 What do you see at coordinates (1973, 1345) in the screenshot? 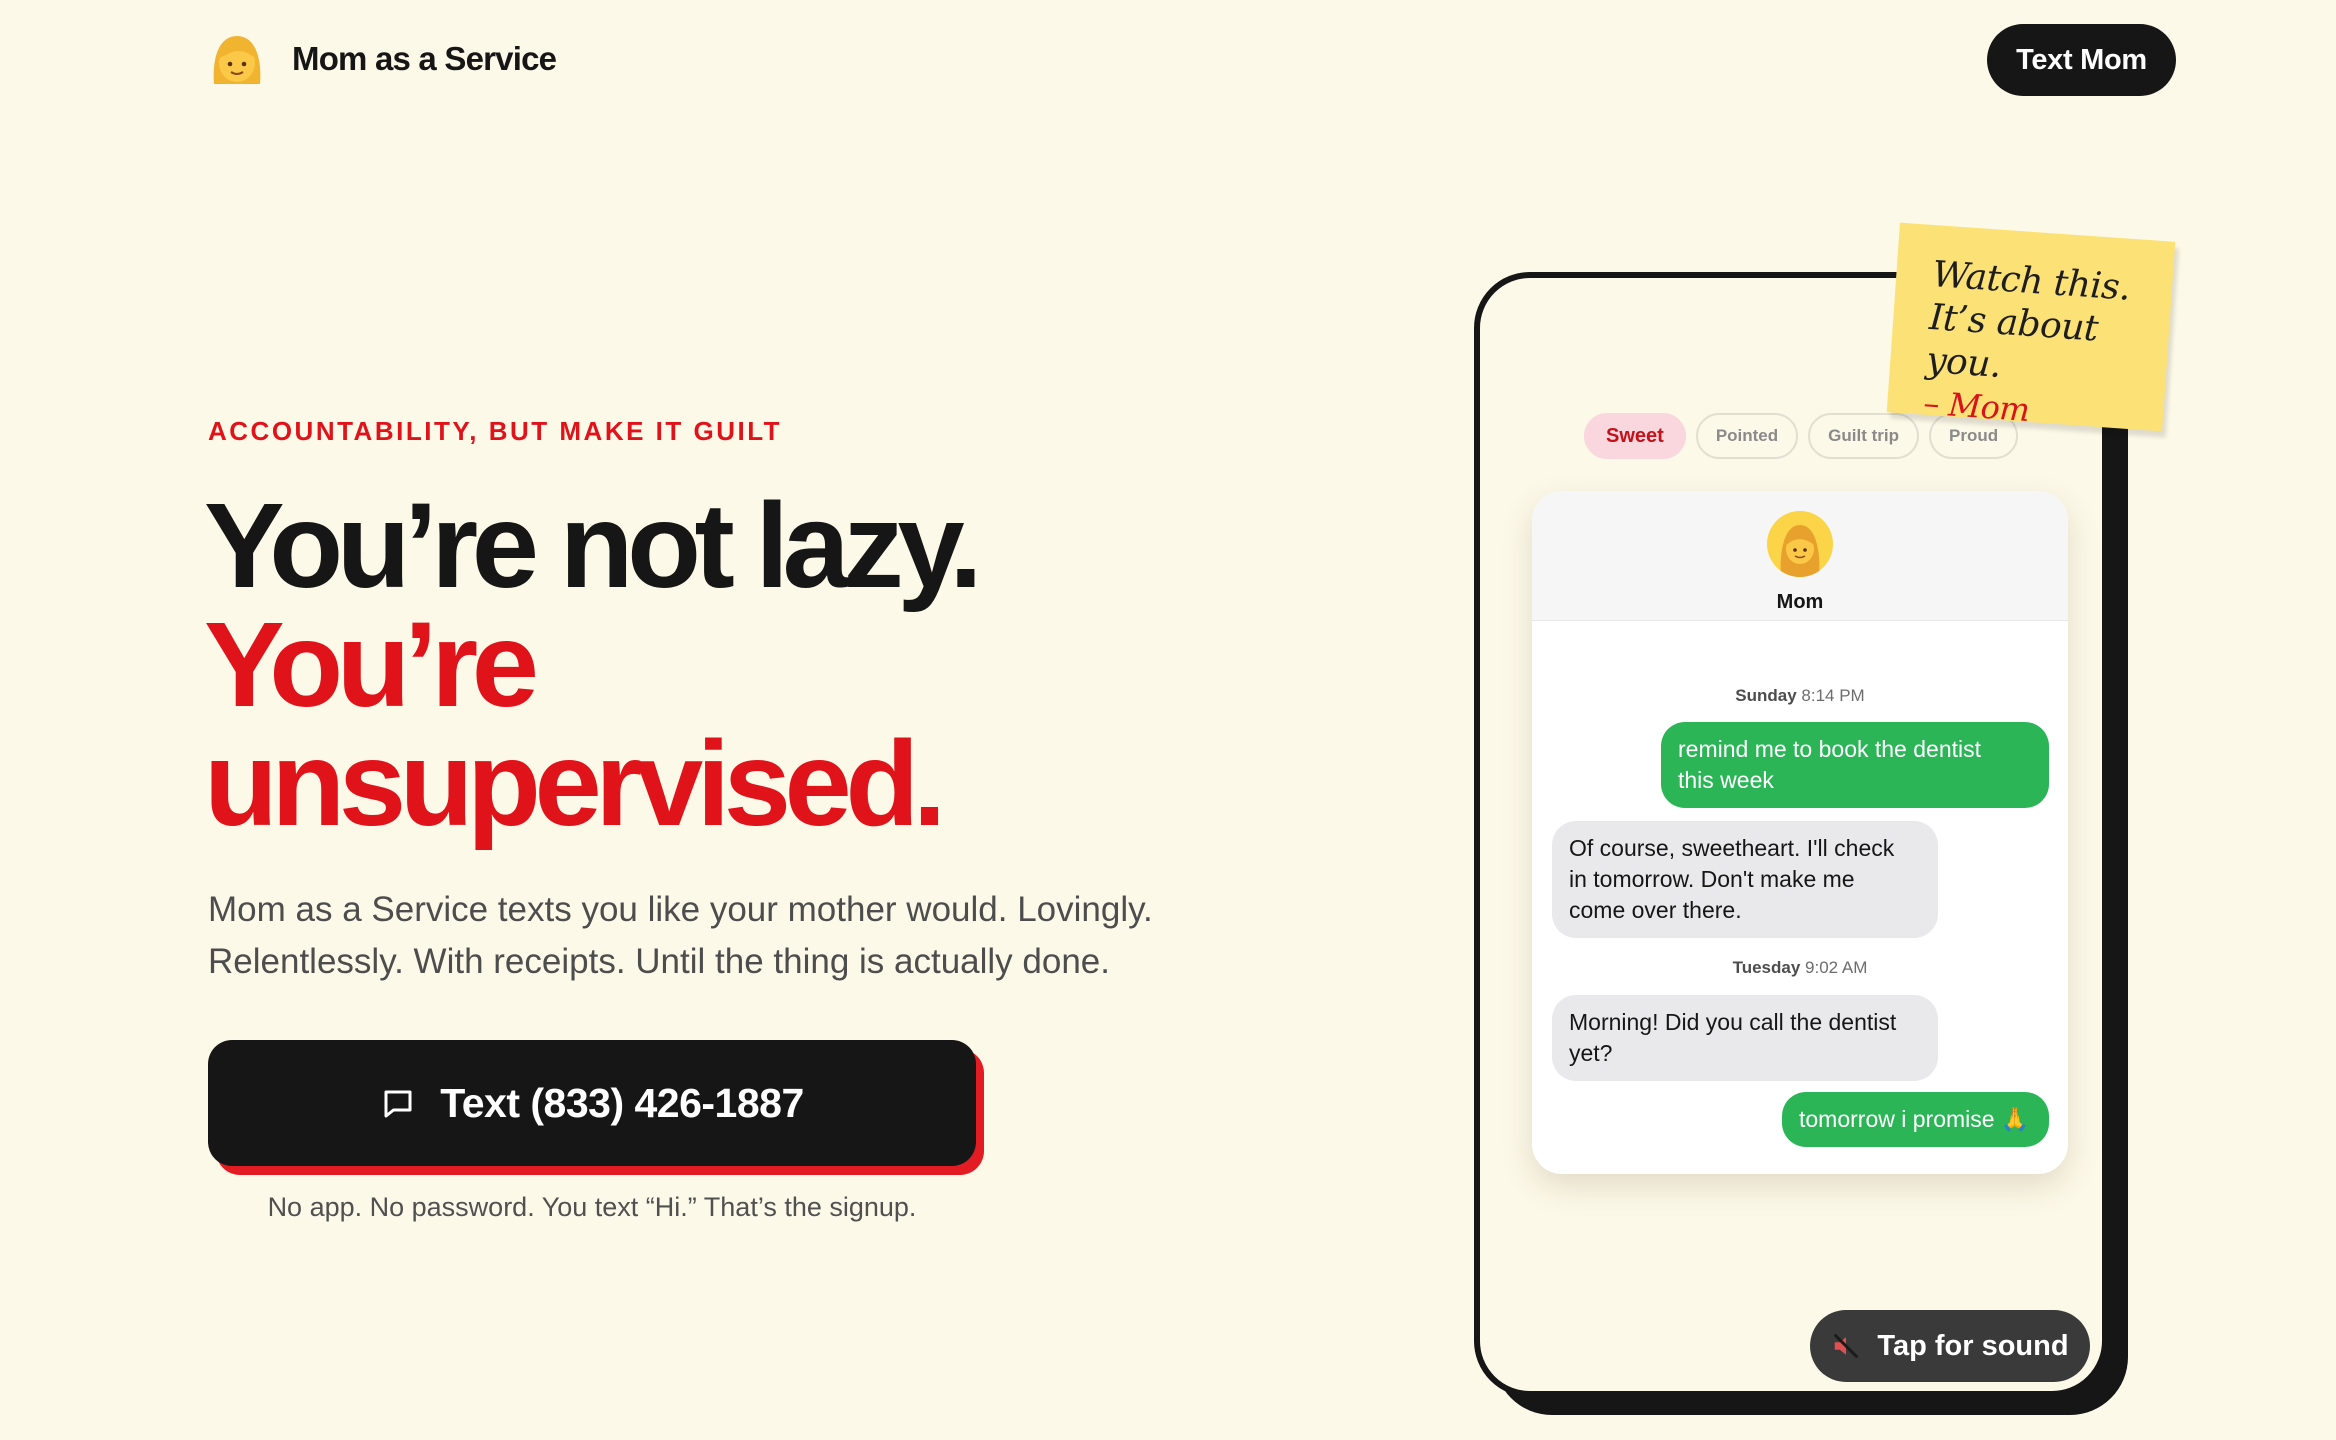
I see `sound-label: Tap for sound` at bounding box center [1973, 1345].